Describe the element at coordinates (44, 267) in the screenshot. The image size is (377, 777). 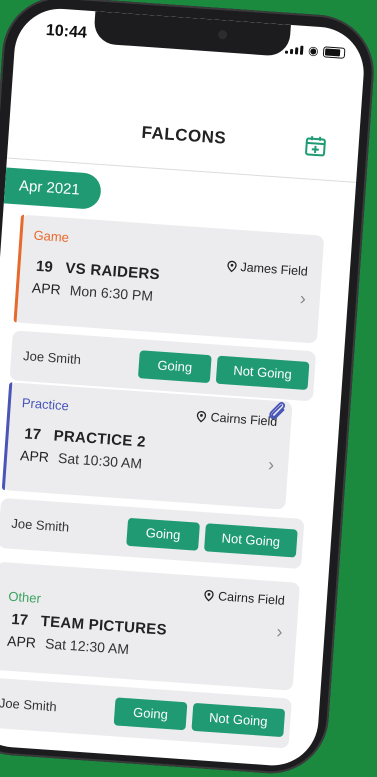
I see `event-day: 19` at that location.